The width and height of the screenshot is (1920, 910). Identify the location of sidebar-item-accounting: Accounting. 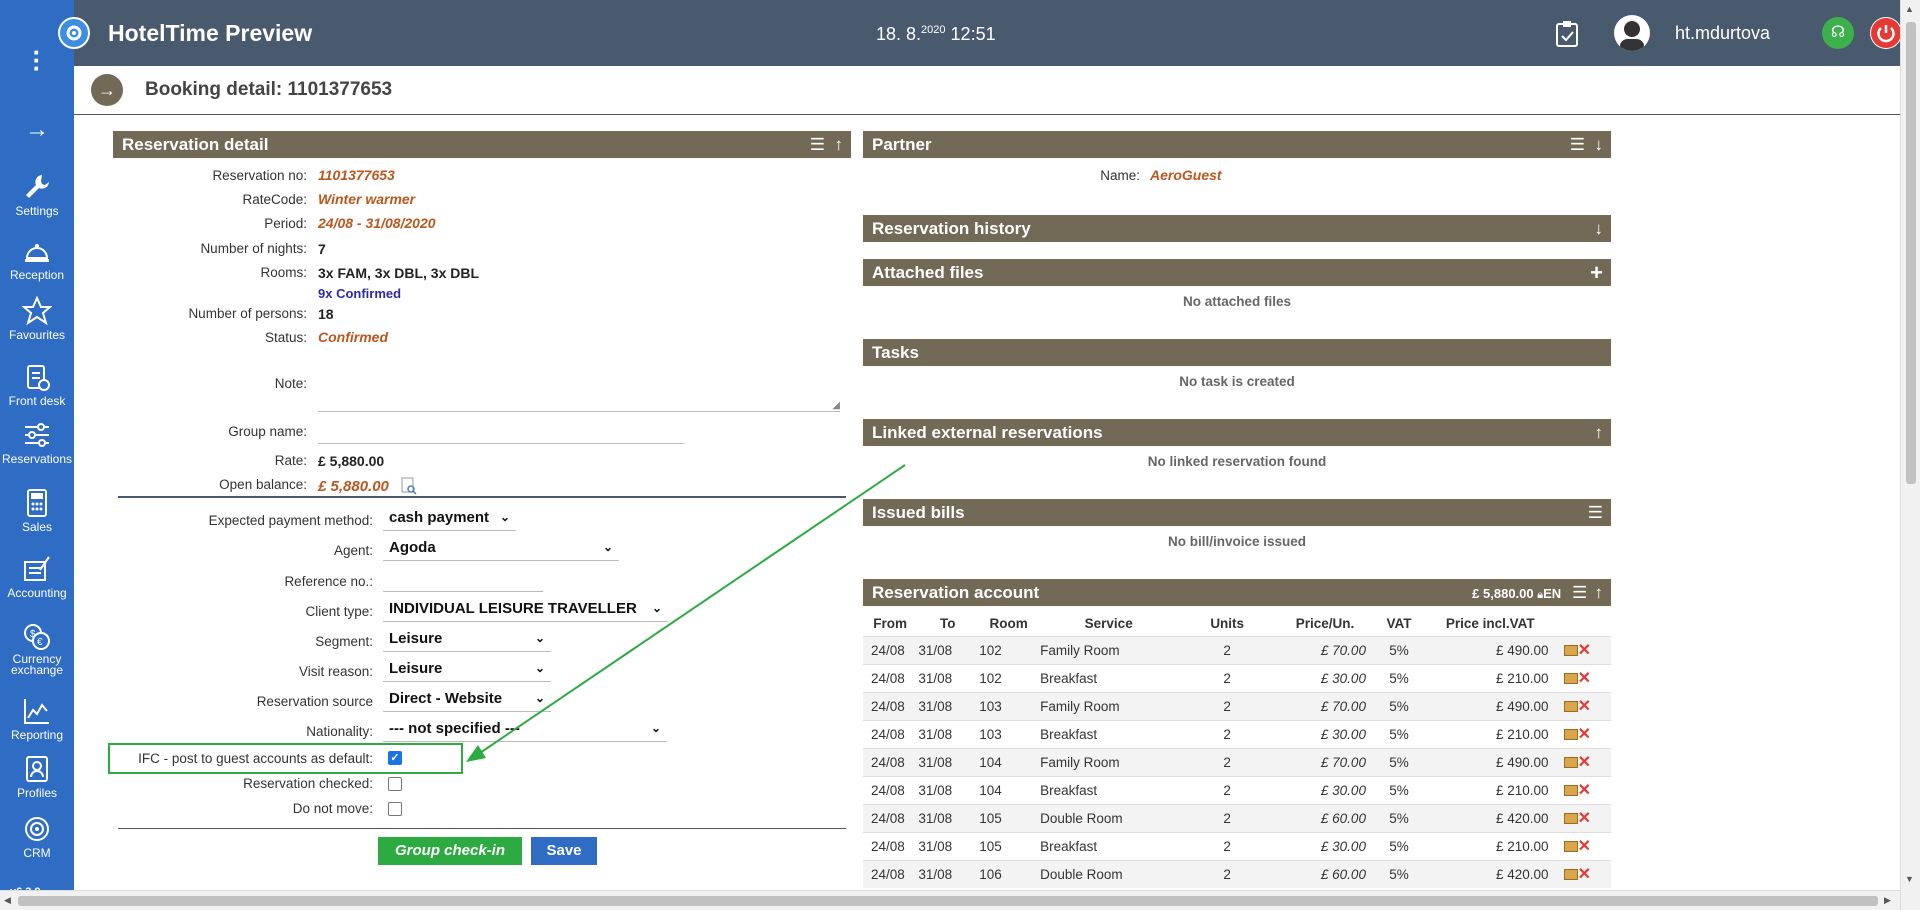
(37, 577).